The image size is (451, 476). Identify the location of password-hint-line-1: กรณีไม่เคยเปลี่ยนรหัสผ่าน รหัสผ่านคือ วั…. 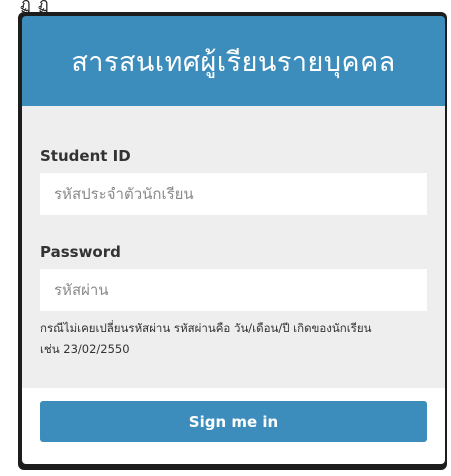
(206, 328).